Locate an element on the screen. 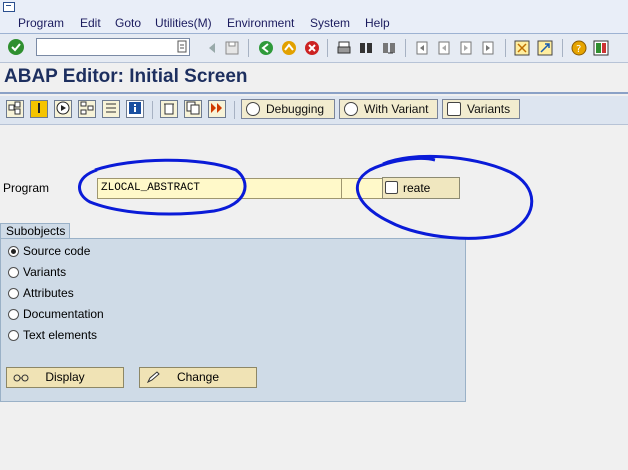 This screenshot has height=470, width=628. command-field is located at coordinates (113, 47).